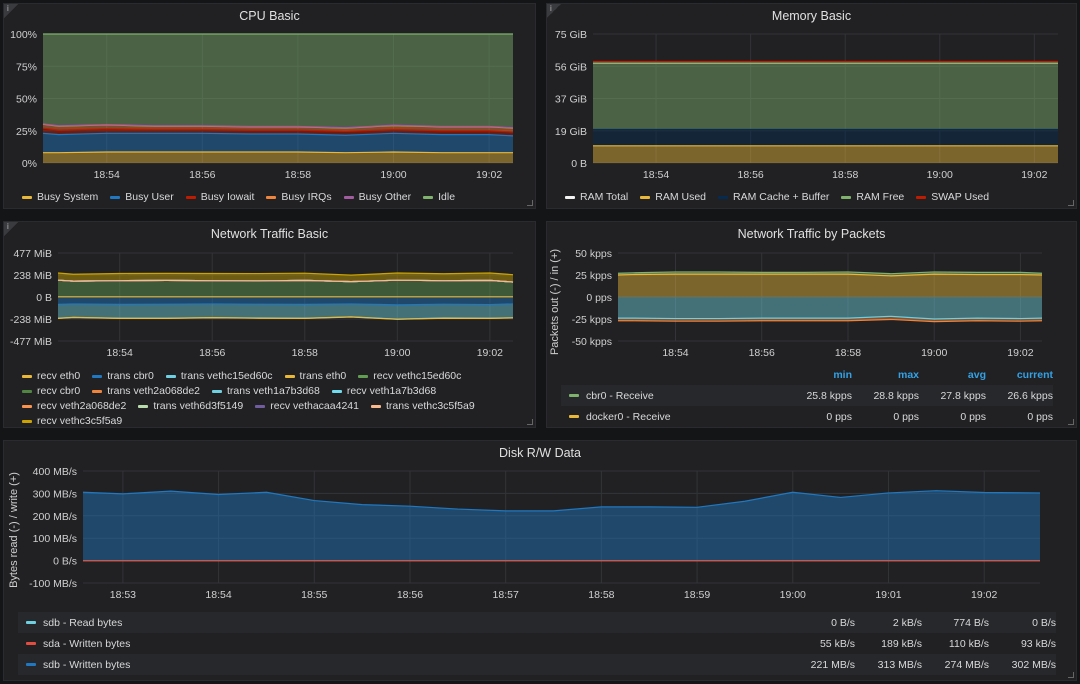 This screenshot has width=1080, height=684. I want to click on legend-item: Busy IRQs, so click(299, 197).